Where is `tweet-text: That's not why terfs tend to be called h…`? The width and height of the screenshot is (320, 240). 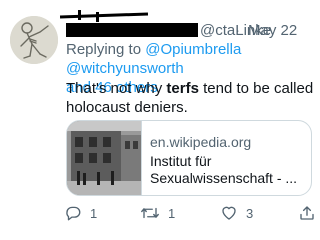
tweet-text: That's not why terfs tend to be called h… is located at coordinates (191, 98).